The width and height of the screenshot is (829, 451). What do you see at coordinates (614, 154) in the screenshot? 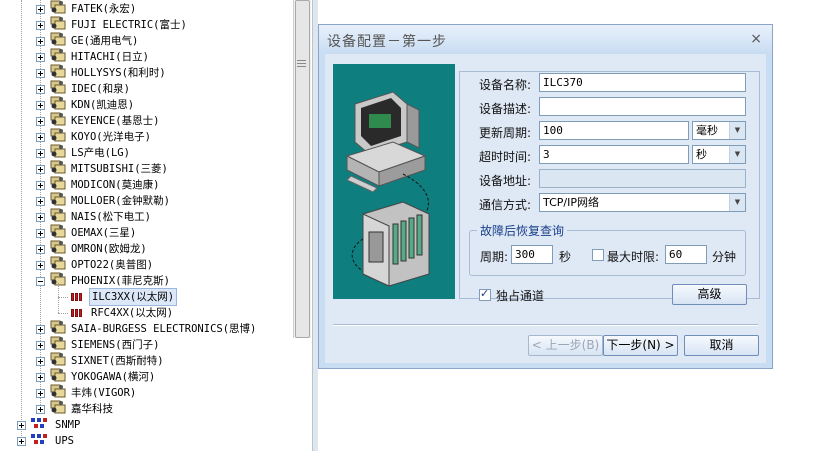
I see `timeout-input: 3` at bounding box center [614, 154].